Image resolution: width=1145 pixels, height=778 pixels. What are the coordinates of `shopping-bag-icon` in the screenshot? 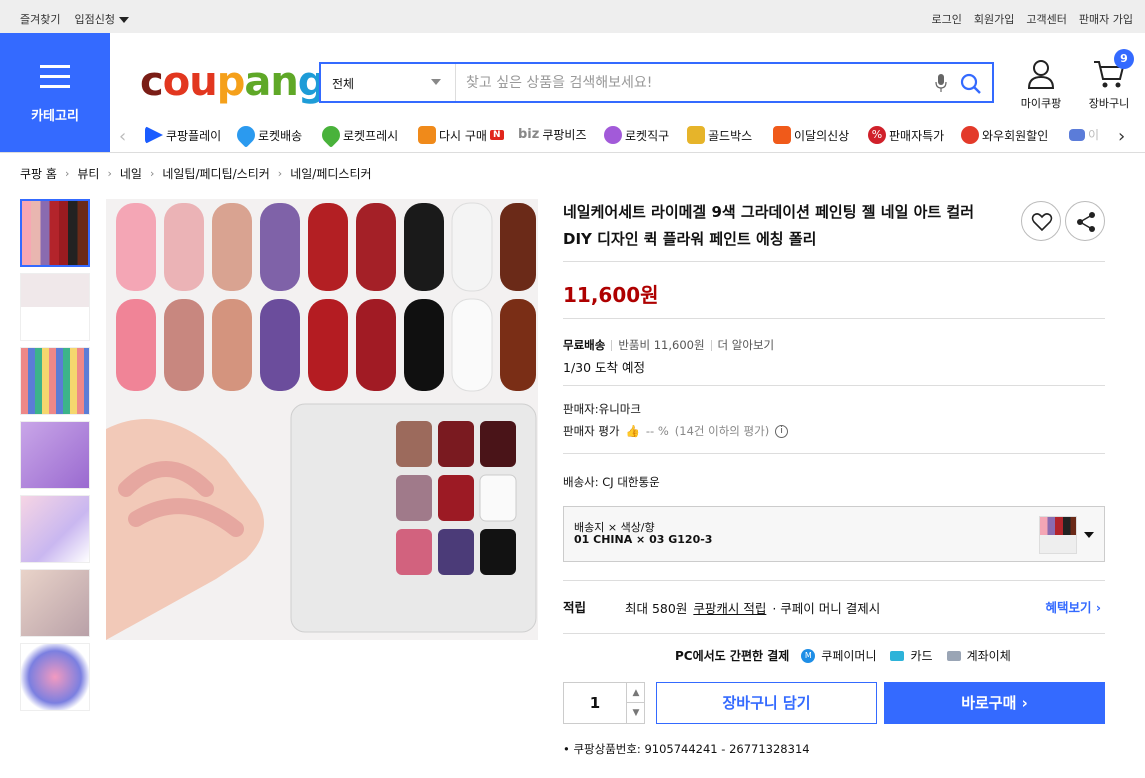 It's located at (782, 135).